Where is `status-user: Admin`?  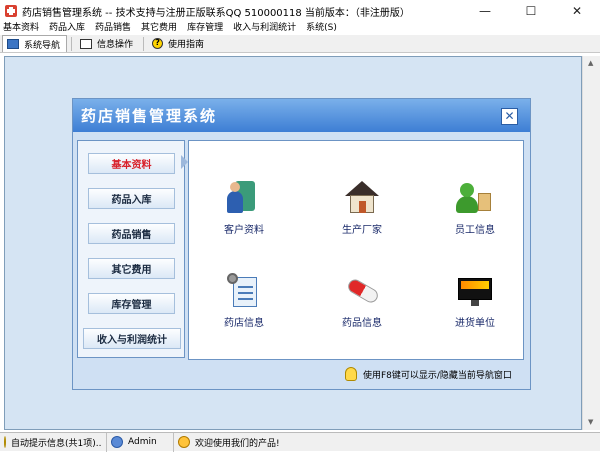 status-user: Admin is located at coordinates (140, 442).